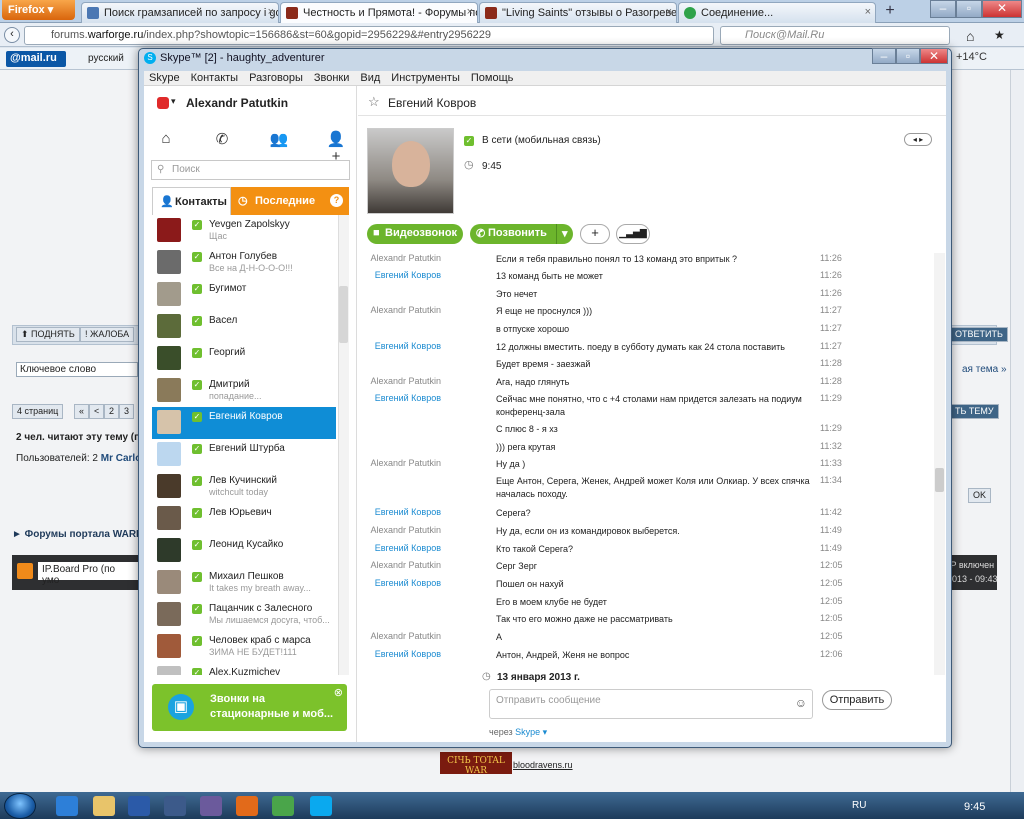 The height and width of the screenshot is (819, 1024). I want to click on contact-row: ✓ Васел, so click(244, 327).